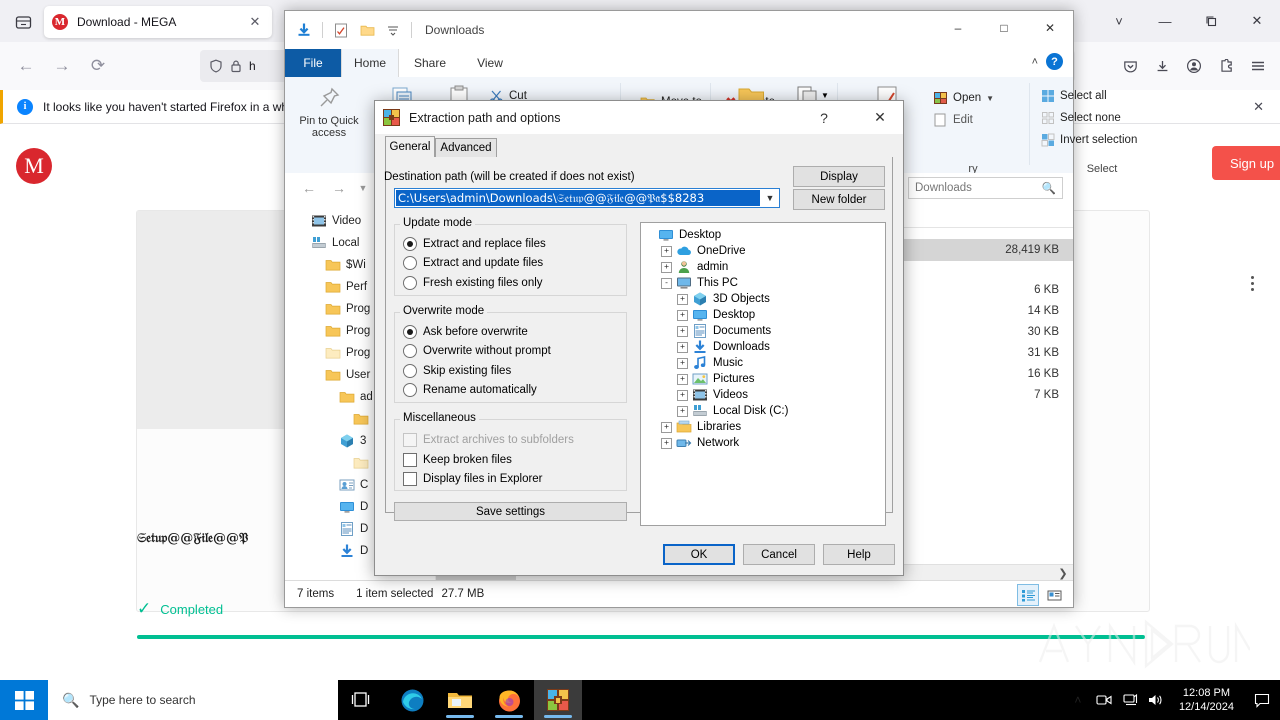 This screenshot has height=720, width=1280. Describe the element at coordinates (763, 283) in the screenshot. I see `folder-tree-item: - This PC` at that location.